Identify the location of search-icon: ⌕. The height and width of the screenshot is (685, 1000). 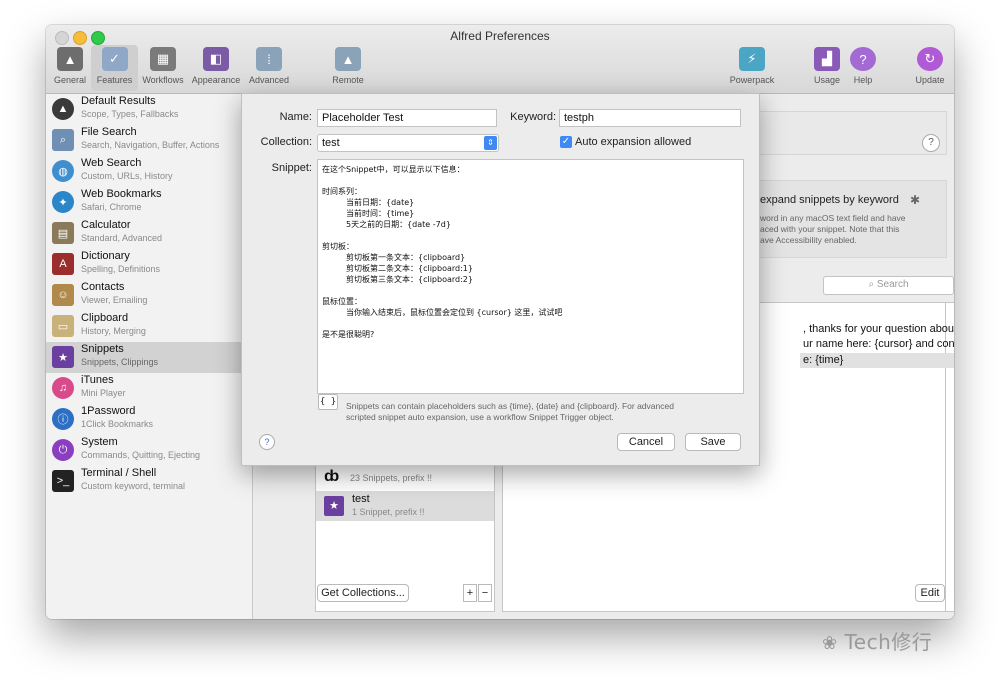
(871, 284).